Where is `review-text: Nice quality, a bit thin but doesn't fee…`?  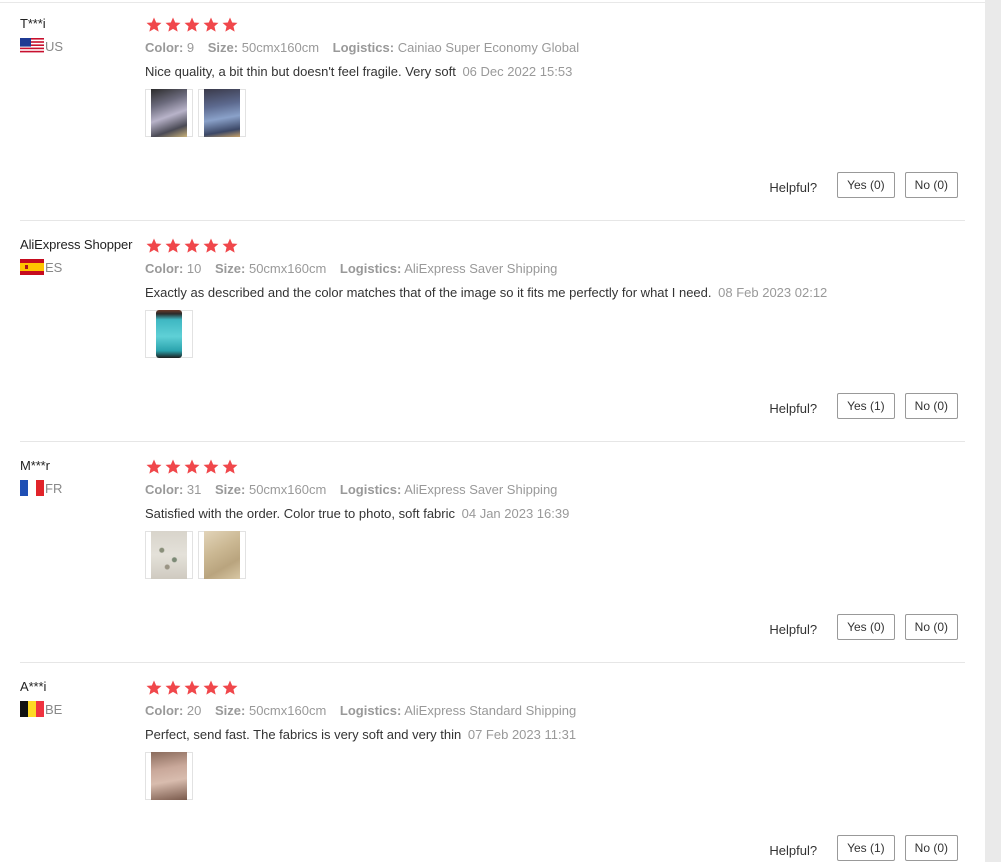 review-text: Nice quality, a bit thin but doesn't fee… is located at coordinates (367, 71).